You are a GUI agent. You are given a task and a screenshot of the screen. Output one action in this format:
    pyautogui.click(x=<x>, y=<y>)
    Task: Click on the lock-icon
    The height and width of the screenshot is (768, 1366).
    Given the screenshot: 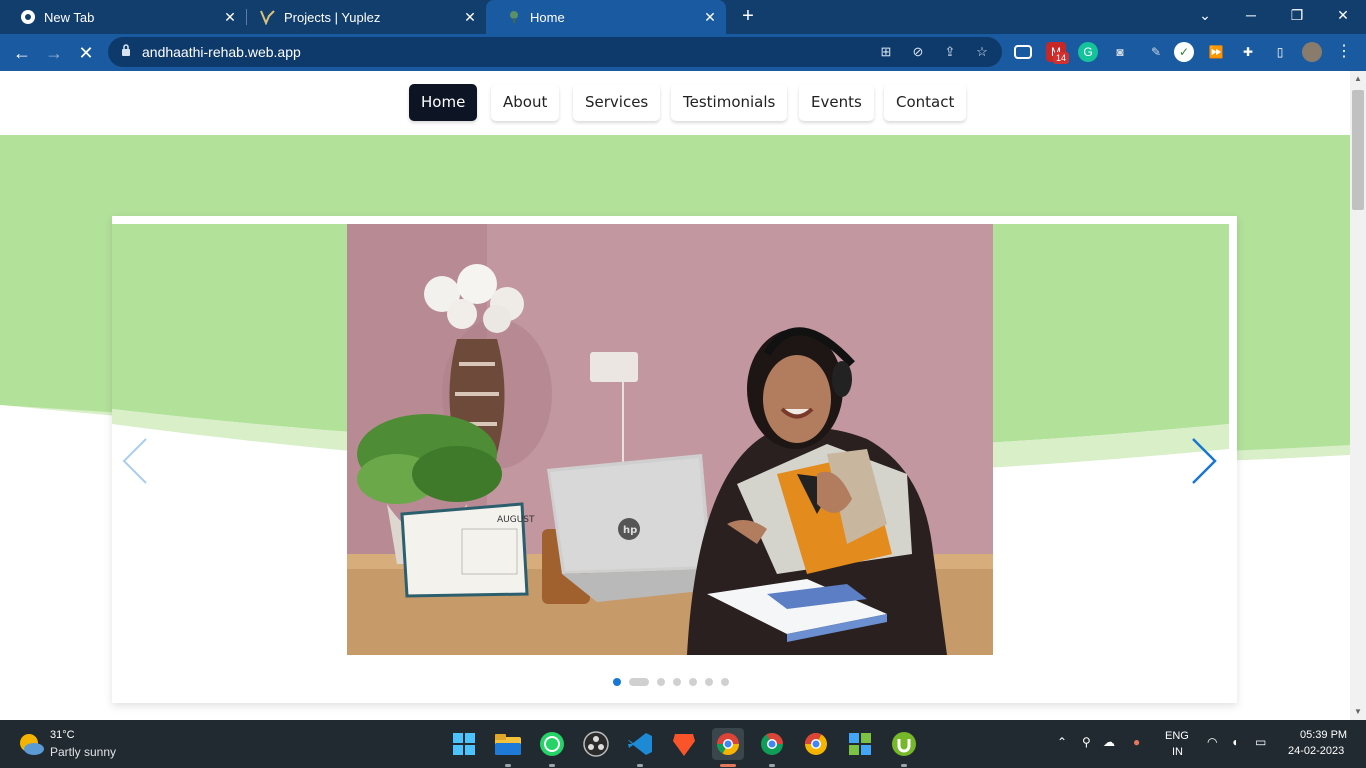 What is the action you would take?
    pyautogui.click(x=126, y=52)
    